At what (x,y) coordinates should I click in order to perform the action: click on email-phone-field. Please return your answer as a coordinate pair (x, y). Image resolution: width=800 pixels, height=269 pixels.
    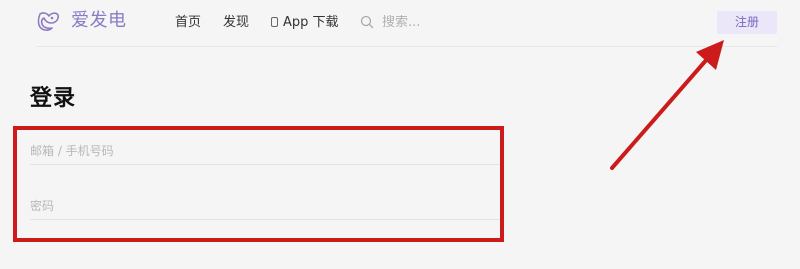
    Looking at the image, I should click on (265, 146).